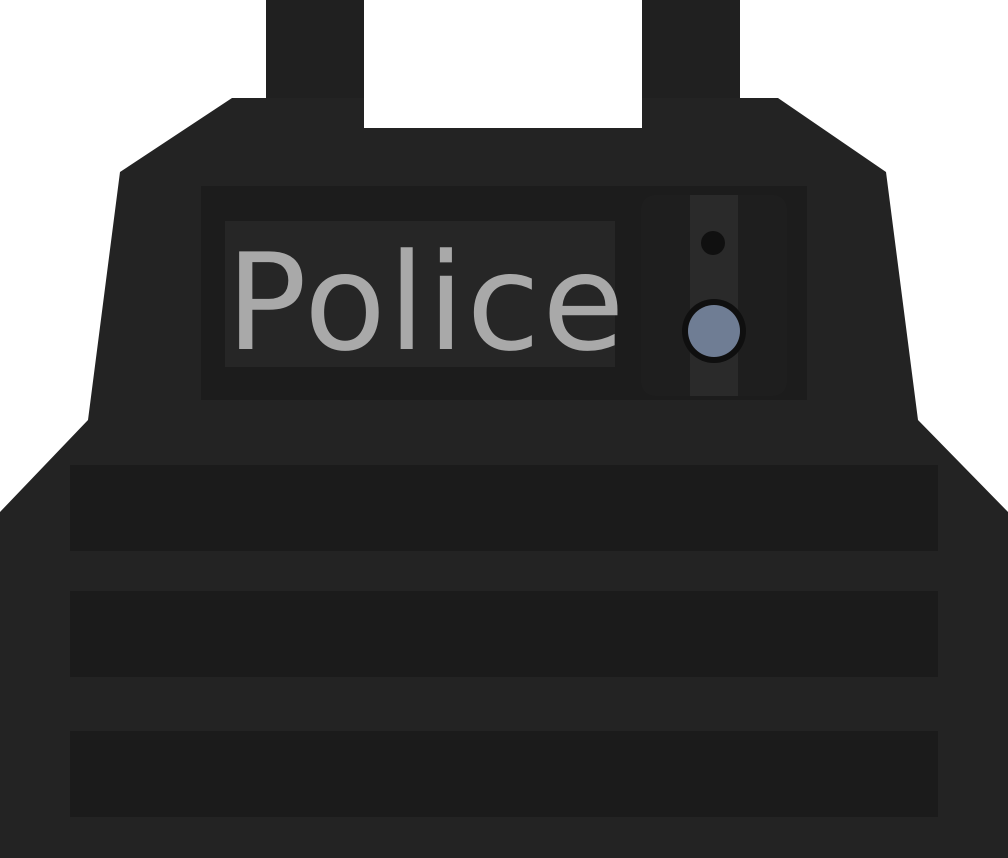 This screenshot has width=1008, height=858. I want to click on radio-strip, so click(714, 295).